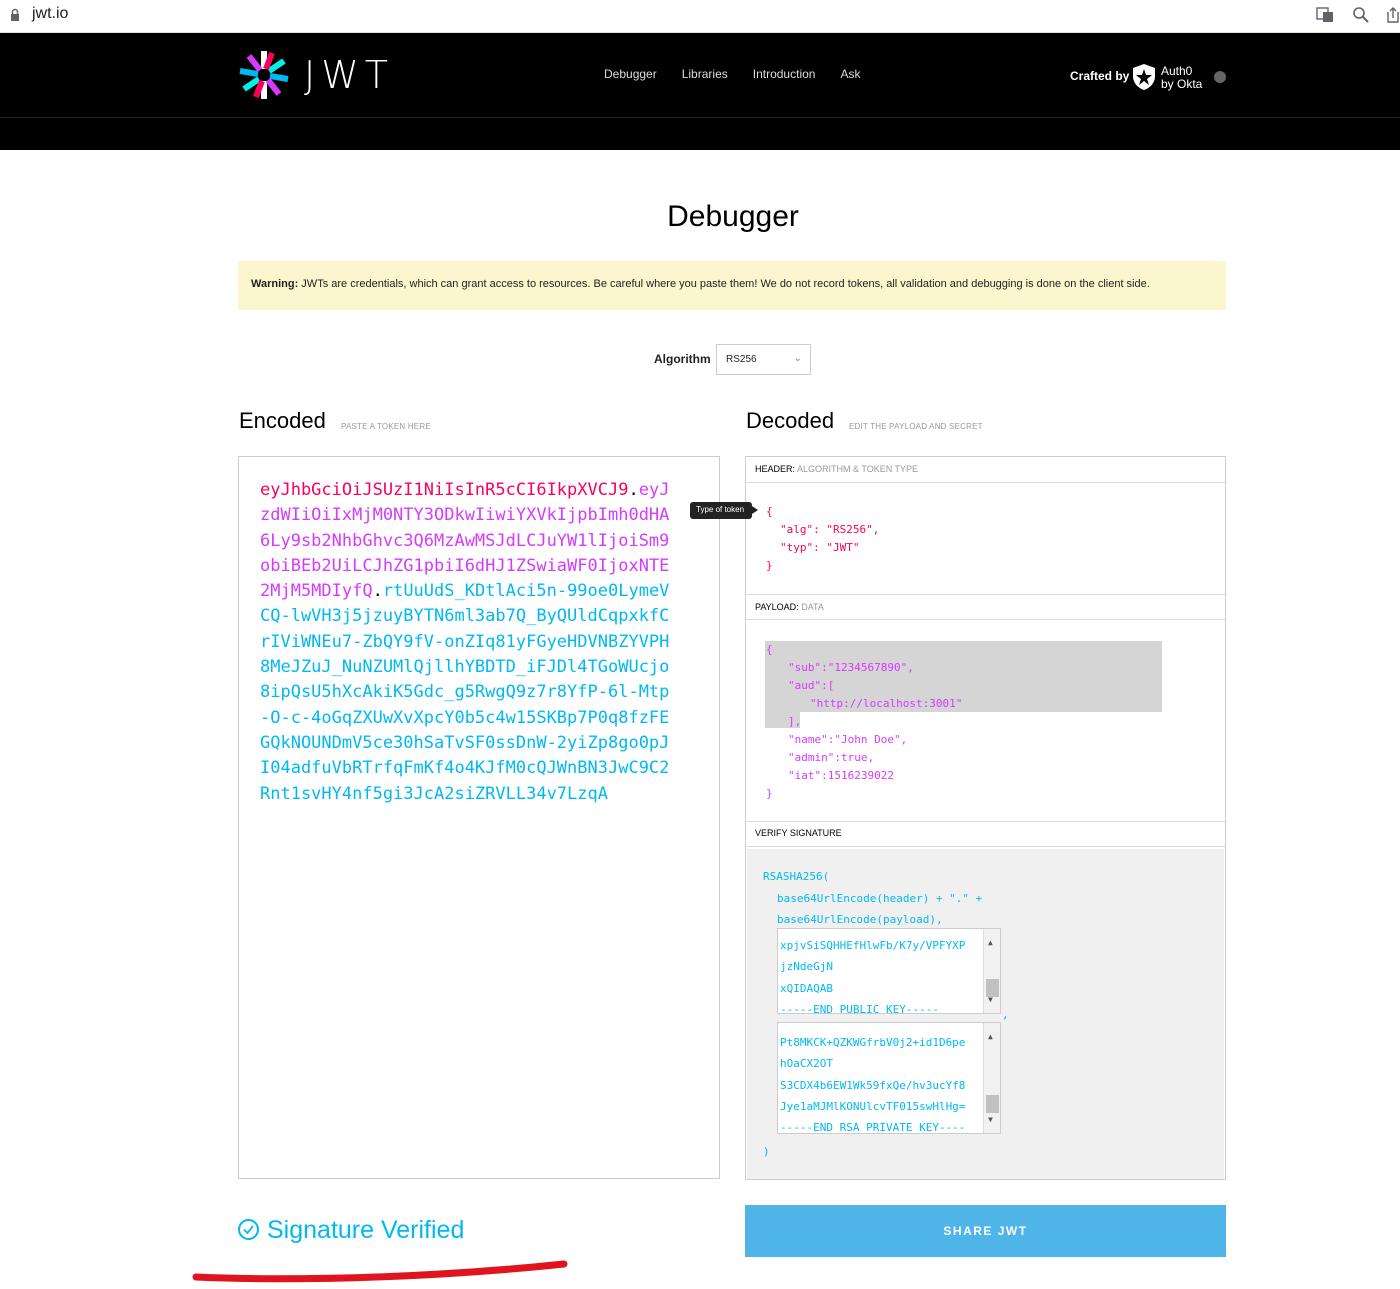 This screenshot has width=1400, height=1289. I want to click on chevron-down-icon: ⌄, so click(797, 358).